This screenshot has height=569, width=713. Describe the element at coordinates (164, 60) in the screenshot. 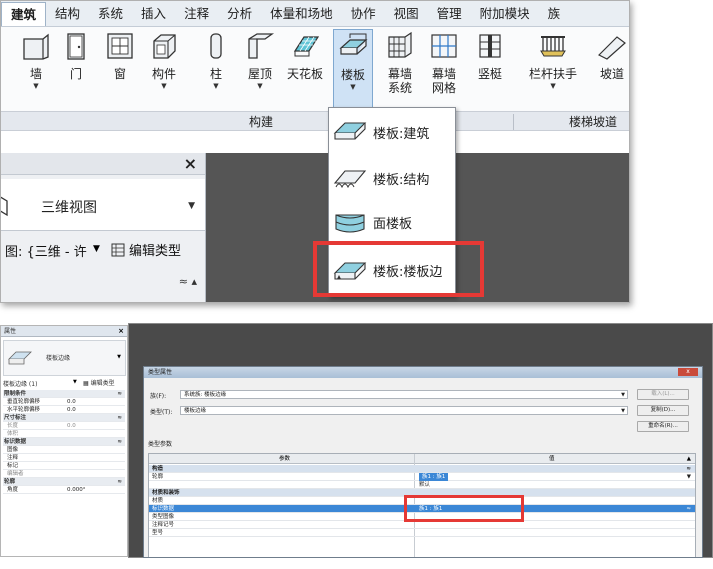

I see `component-button: 构件 ▼` at that location.